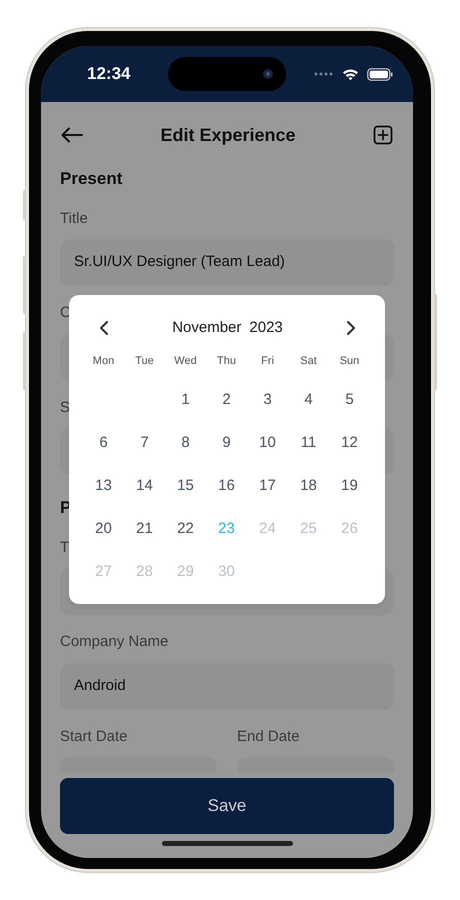 Image resolution: width=460 pixels, height=900 pixels. What do you see at coordinates (65, 548) in the screenshot?
I see `field-label: T` at bounding box center [65, 548].